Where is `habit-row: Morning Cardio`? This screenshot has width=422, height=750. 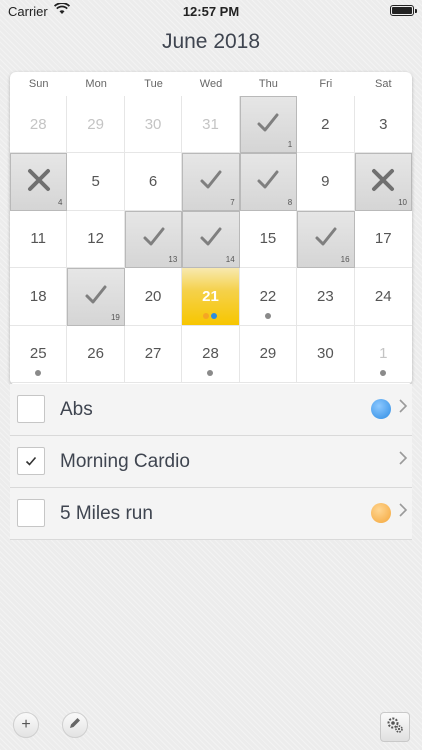 habit-row: Morning Cardio is located at coordinates (211, 462).